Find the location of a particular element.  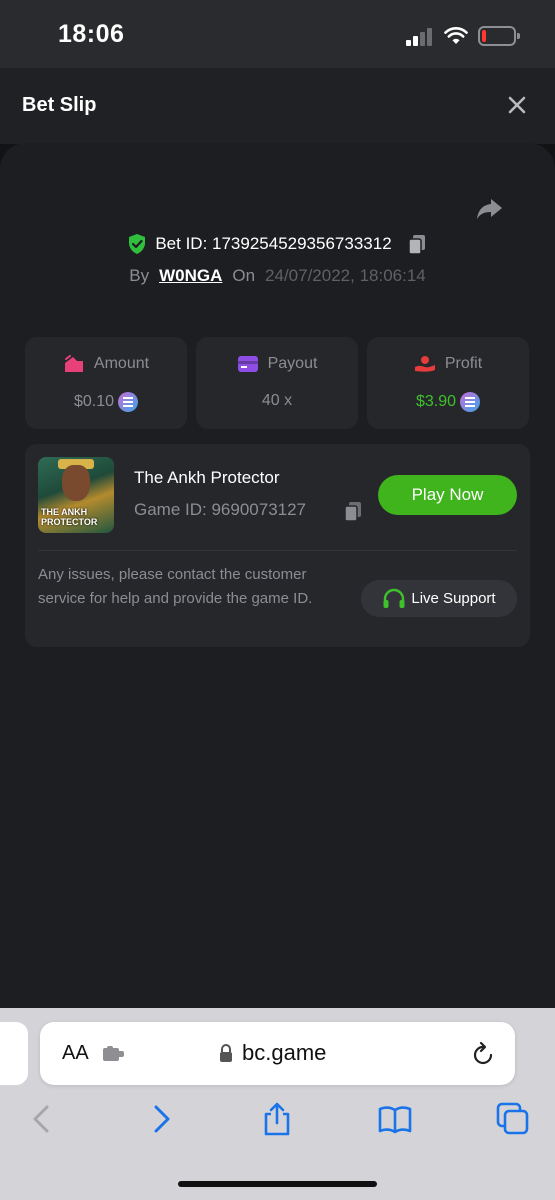

status-time: 18:06 is located at coordinates (91, 34).